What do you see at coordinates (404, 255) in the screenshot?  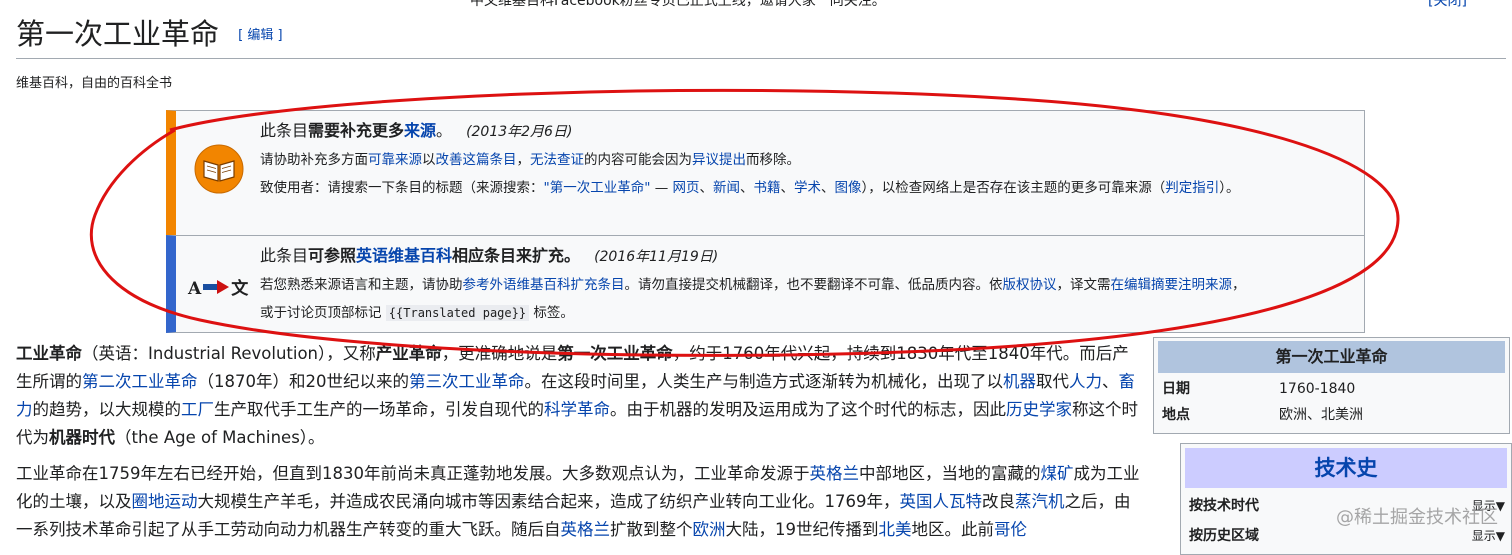 I see `english-wikipedia-link: 英语维基百科` at bounding box center [404, 255].